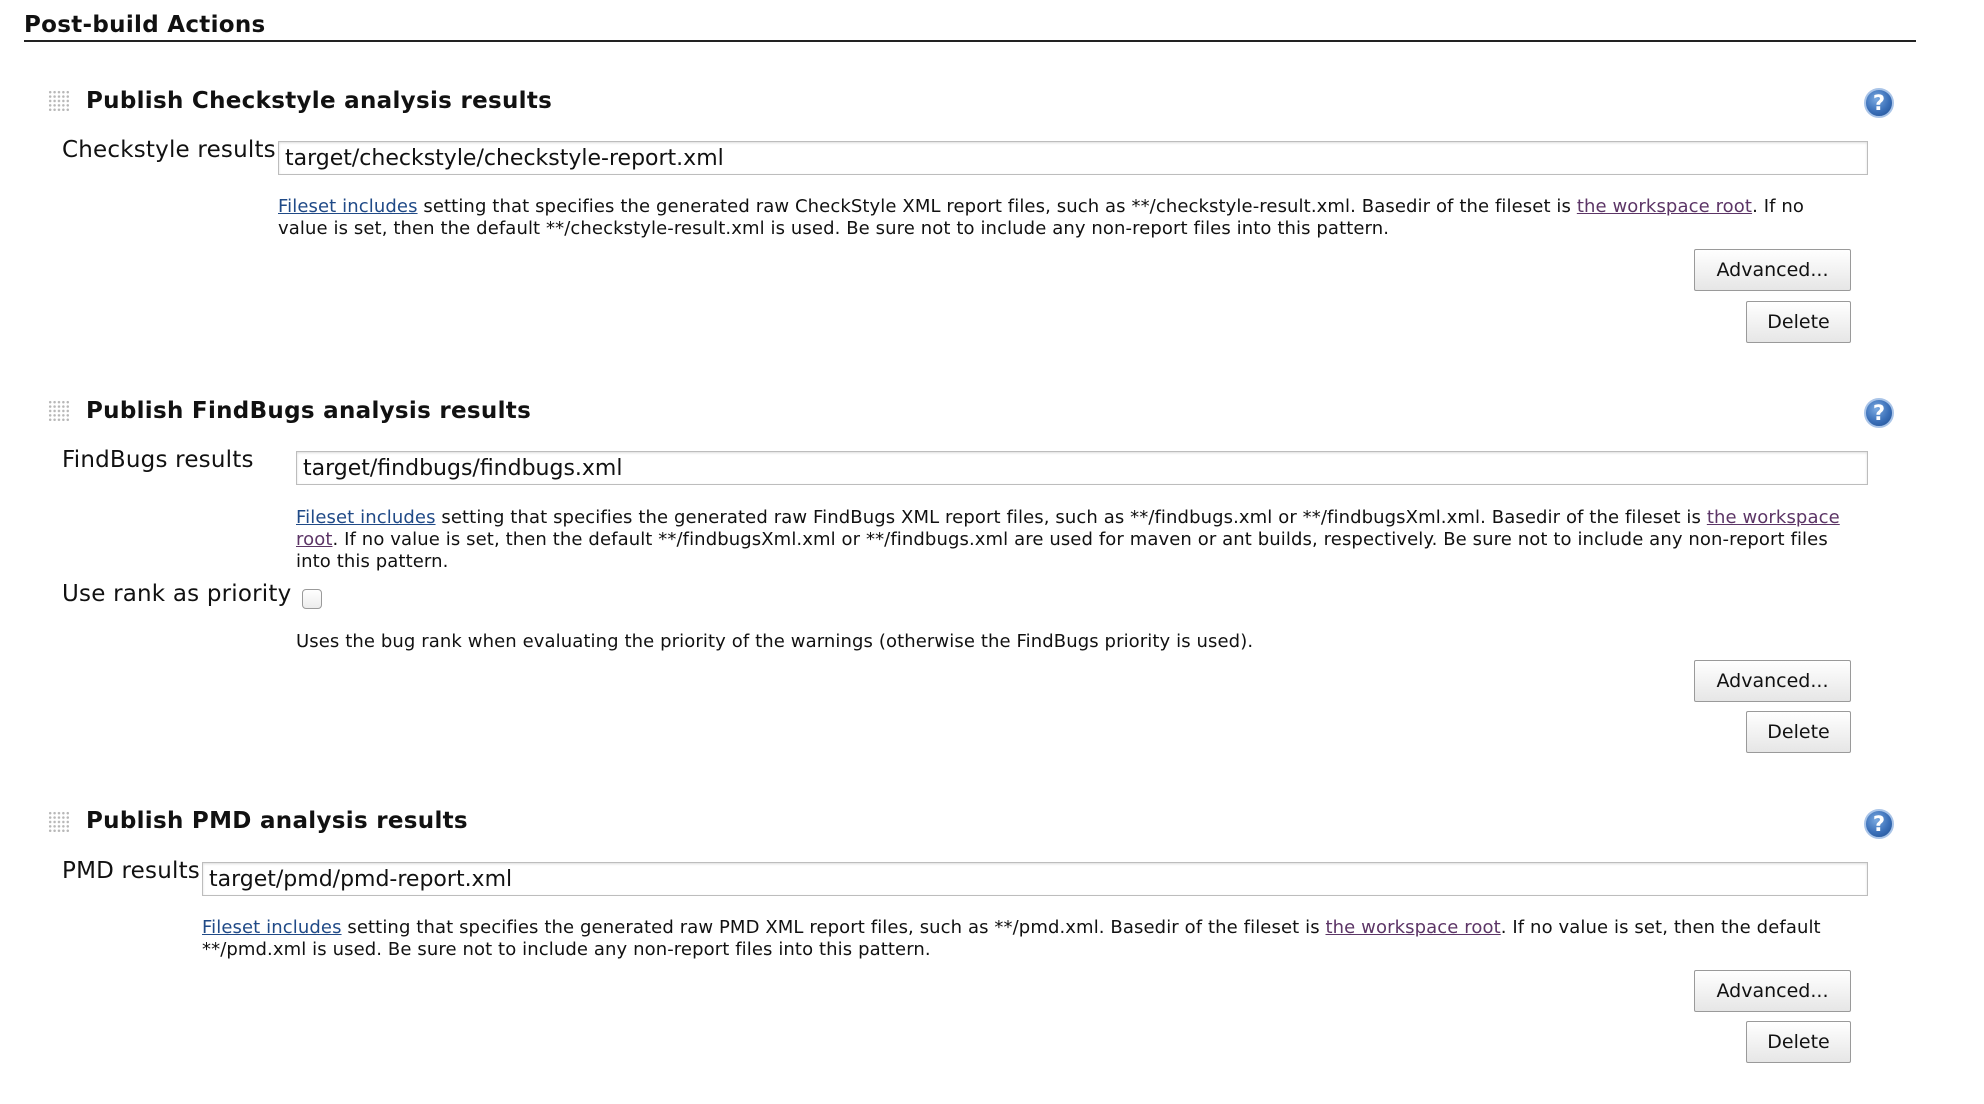 This screenshot has width=1984, height=1104. I want to click on section-header: Post-build Actions, so click(970, 25).